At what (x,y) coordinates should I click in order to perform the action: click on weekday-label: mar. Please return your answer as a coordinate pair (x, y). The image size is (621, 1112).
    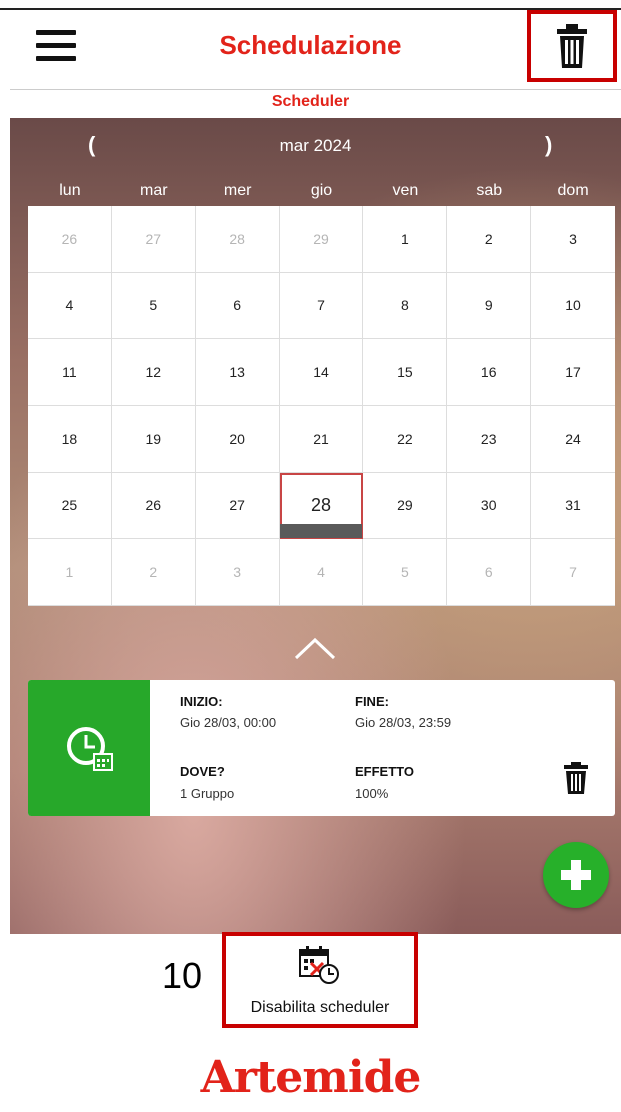
    Looking at the image, I should click on (154, 190).